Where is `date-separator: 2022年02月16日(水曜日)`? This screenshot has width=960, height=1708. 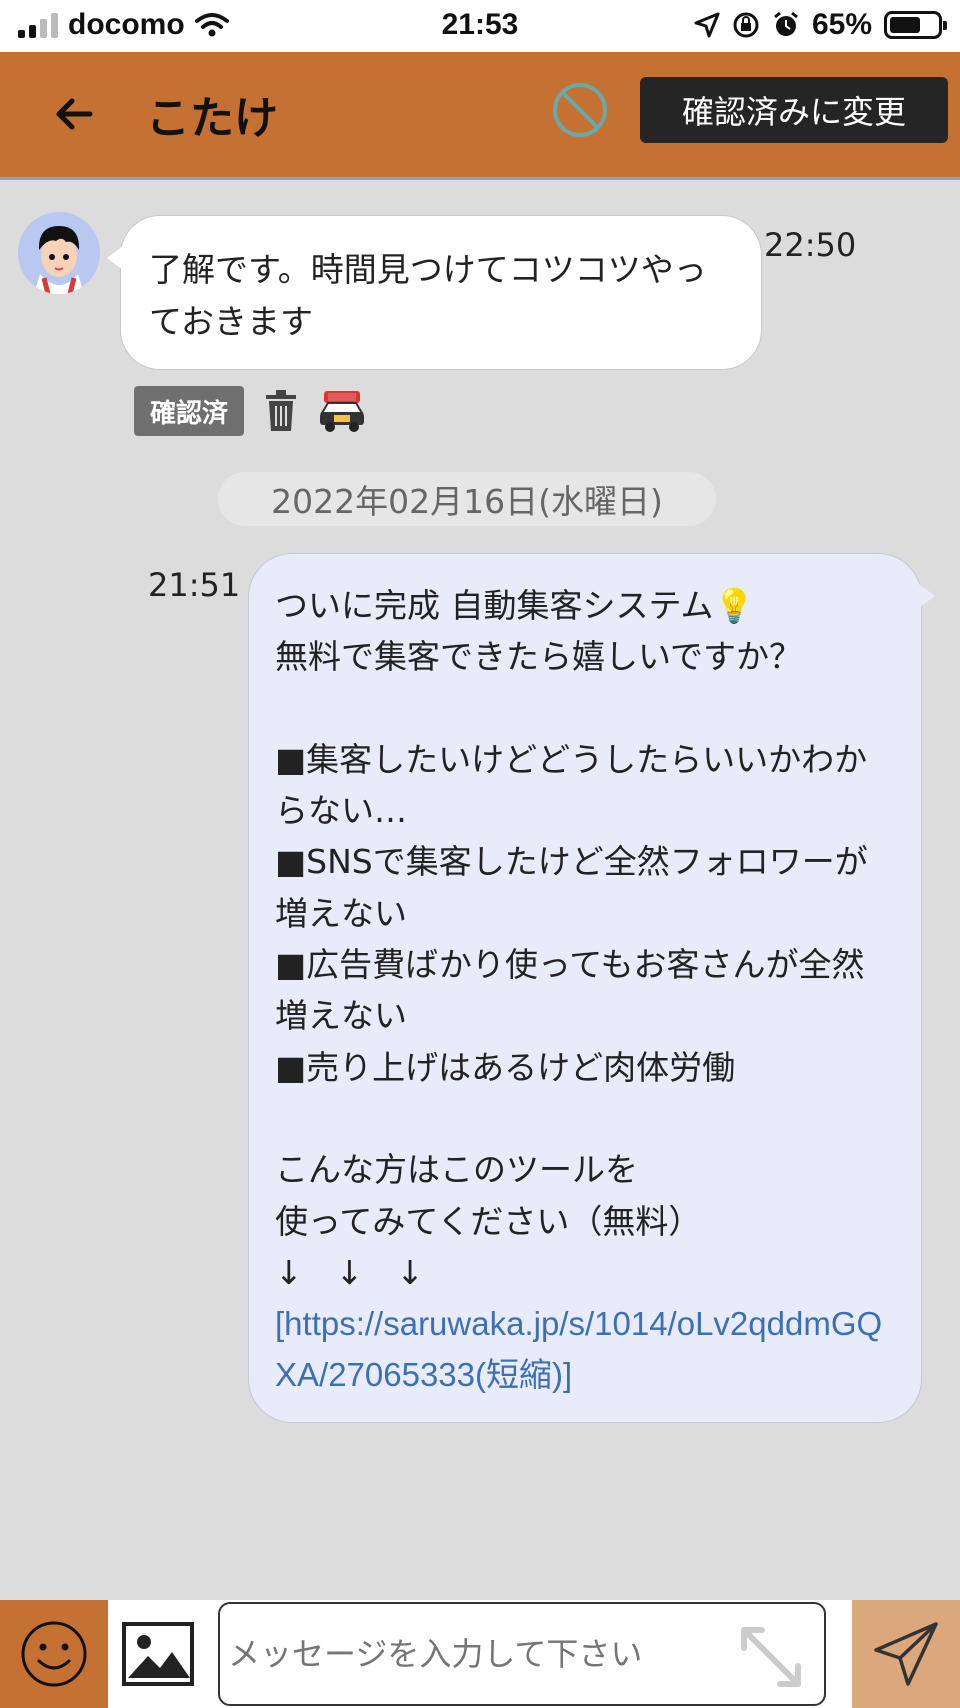 date-separator: 2022年02月16日(水曜日) is located at coordinates (467, 499).